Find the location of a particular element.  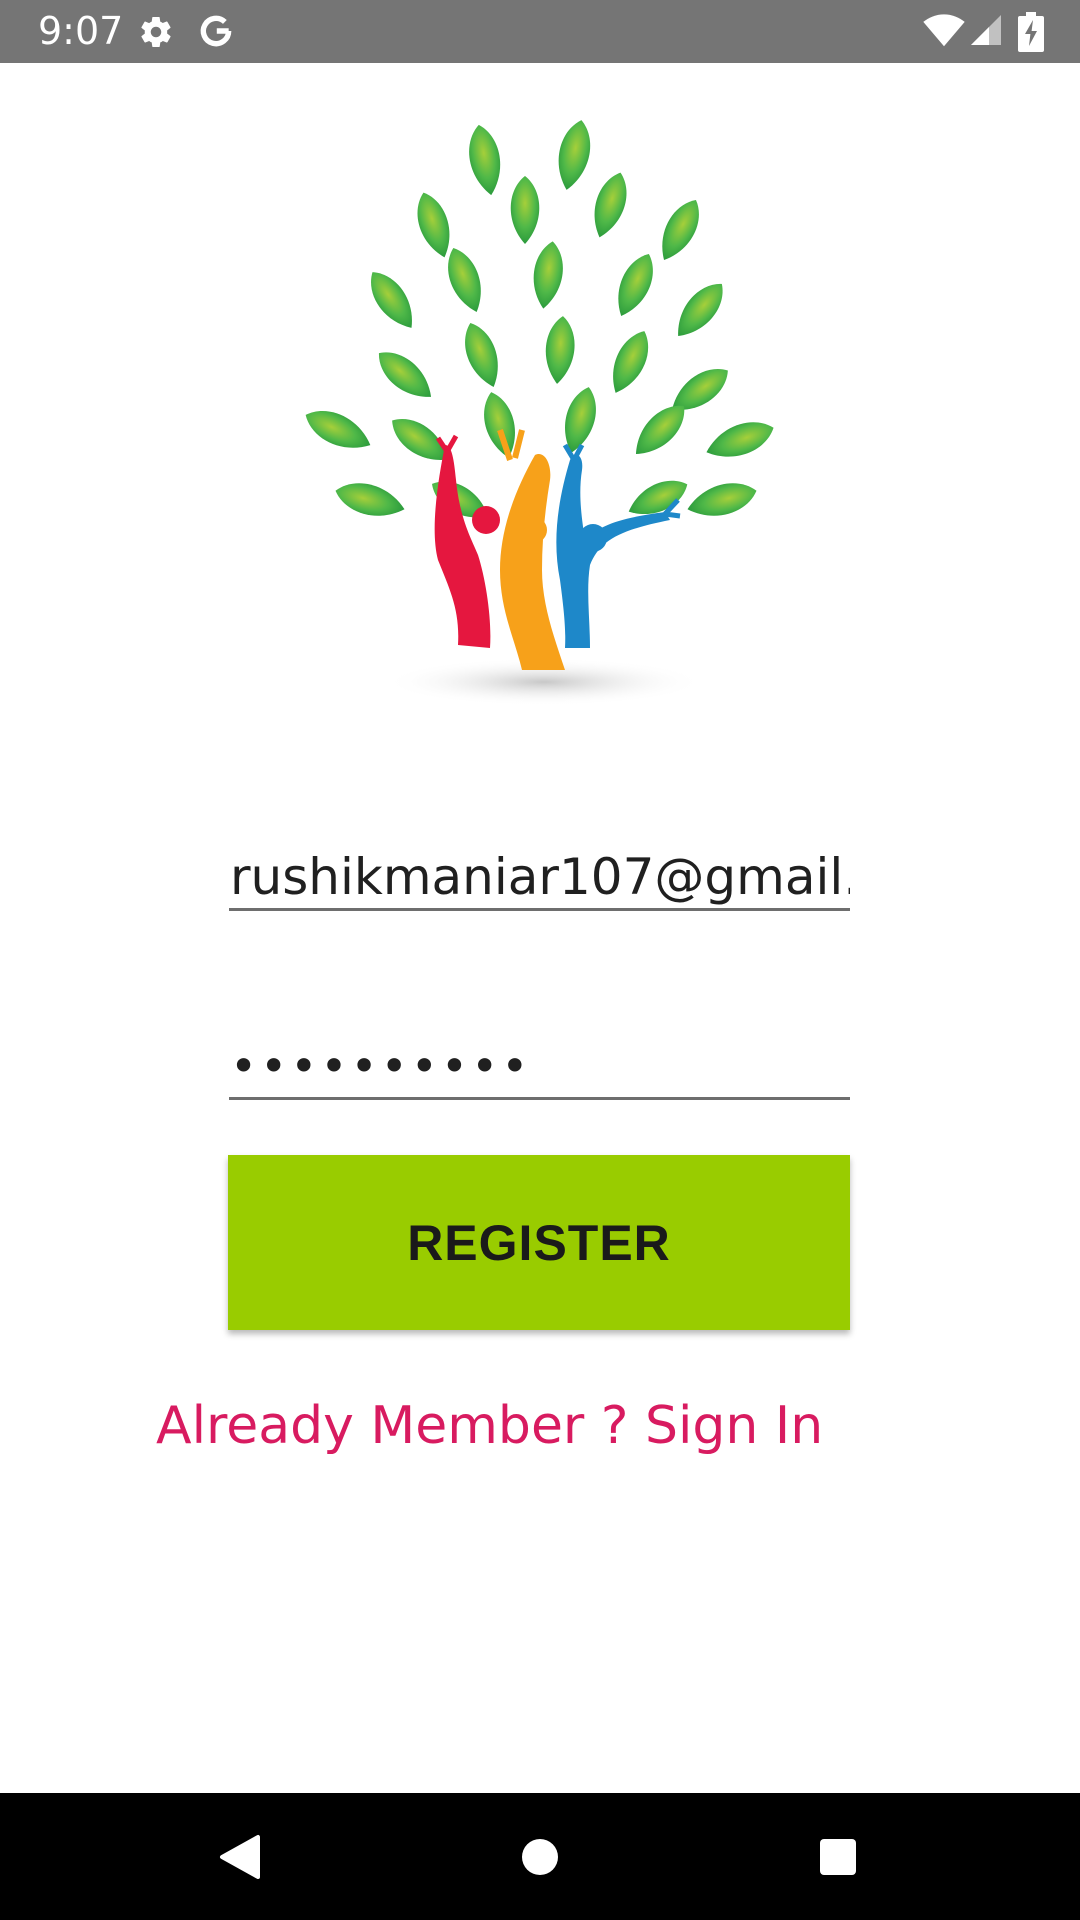

back-icon is located at coordinates (240, 1857).